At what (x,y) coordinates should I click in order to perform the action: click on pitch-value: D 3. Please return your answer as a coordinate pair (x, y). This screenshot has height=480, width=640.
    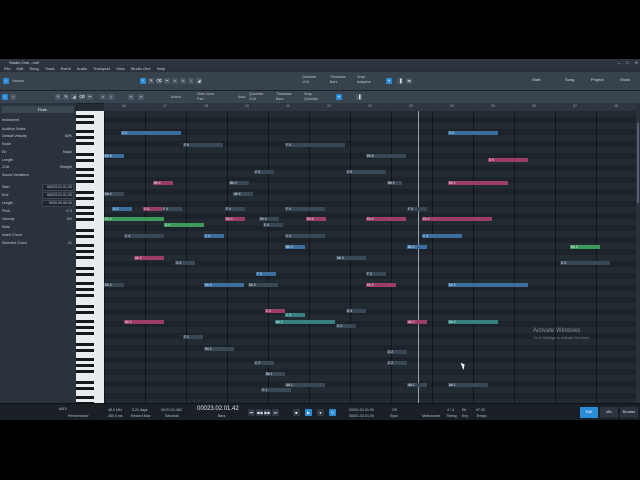
    Looking at the image, I should click on (69, 211).